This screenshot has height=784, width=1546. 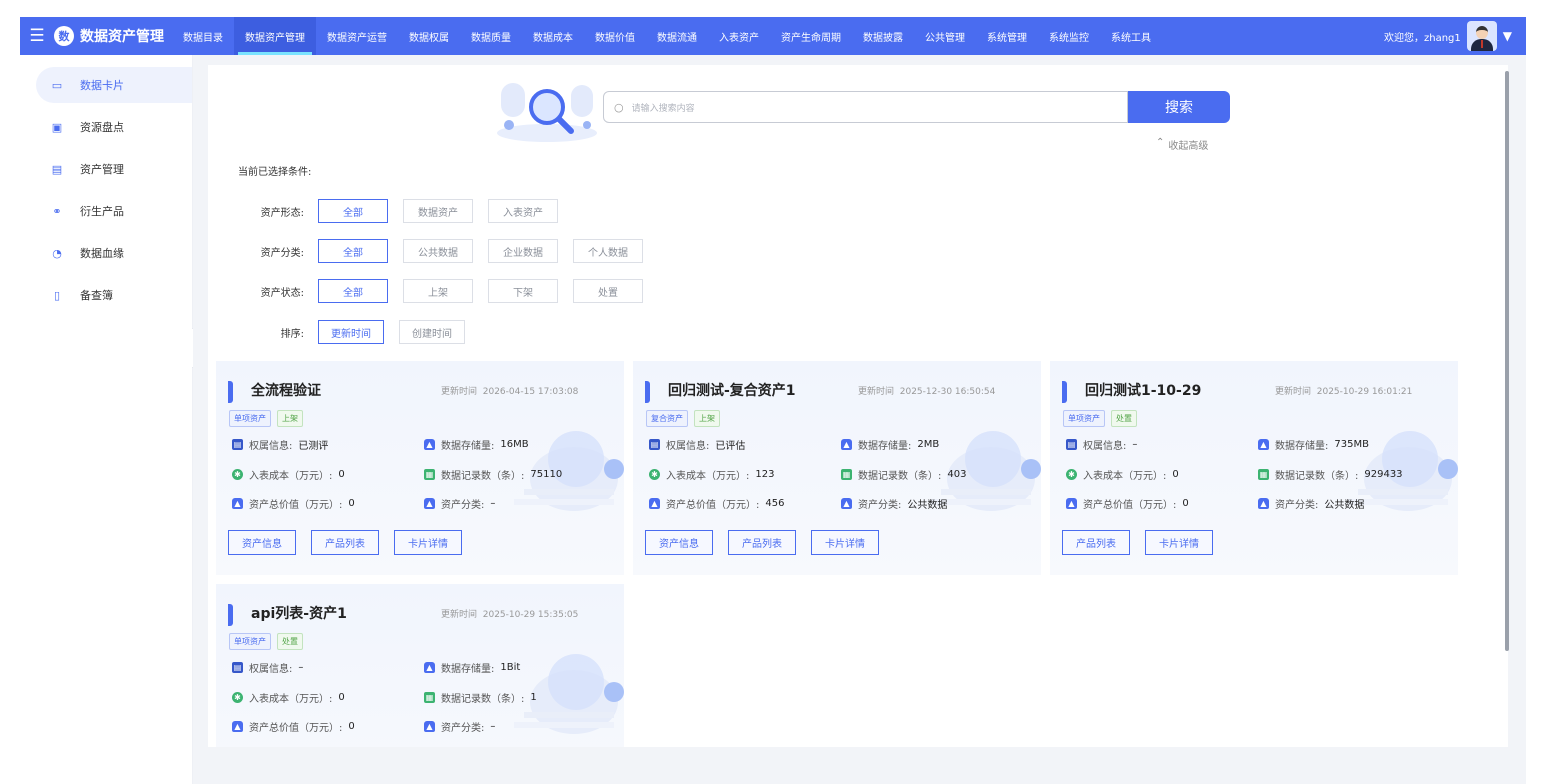 I want to click on sidebar-item-label: 数据卡片, so click(x=102, y=85).